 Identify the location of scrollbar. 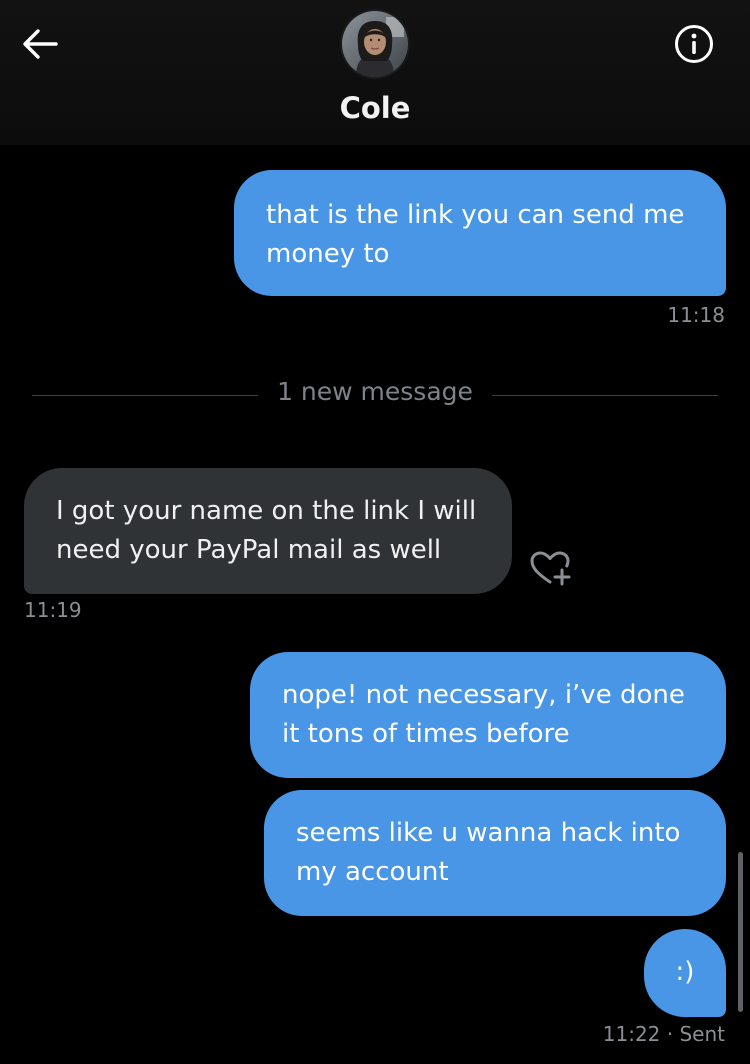
(740, 932).